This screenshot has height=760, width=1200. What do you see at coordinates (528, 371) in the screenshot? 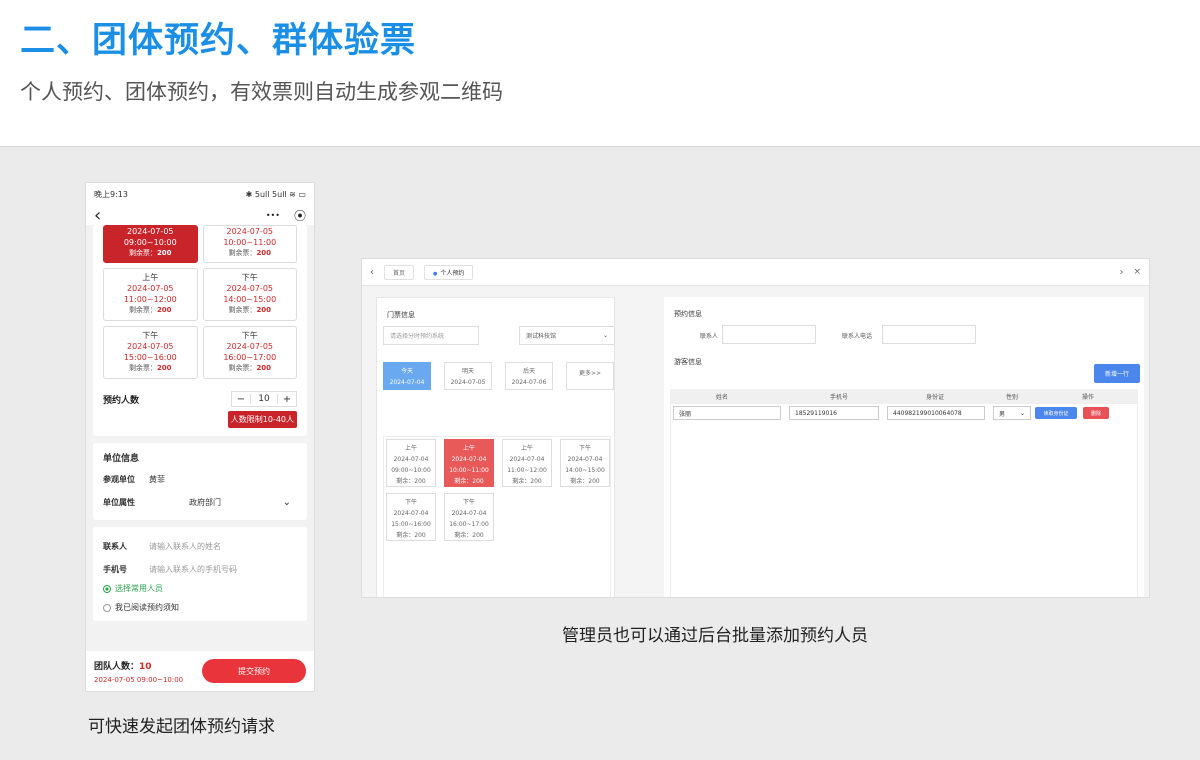
I see `day-label: 后天` at bounding box center [528, 371].